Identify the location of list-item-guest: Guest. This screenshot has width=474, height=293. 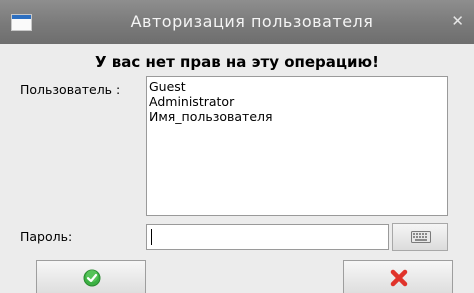
(297, 86).